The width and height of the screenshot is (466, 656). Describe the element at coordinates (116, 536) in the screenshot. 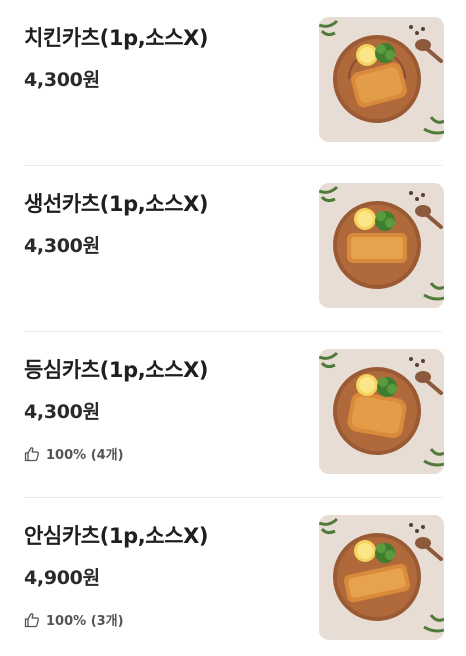

I see `menu-item-name: 안심카츠(1p,소스X)` at that location.